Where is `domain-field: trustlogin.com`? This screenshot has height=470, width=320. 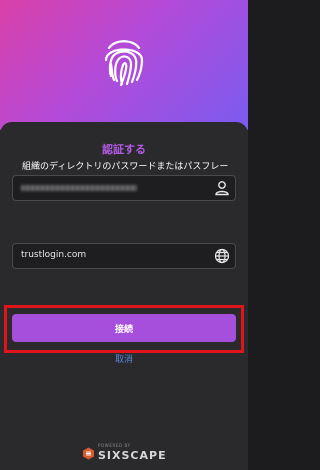 domain-field: trustlogin.com is located at coordinates (124, 256).